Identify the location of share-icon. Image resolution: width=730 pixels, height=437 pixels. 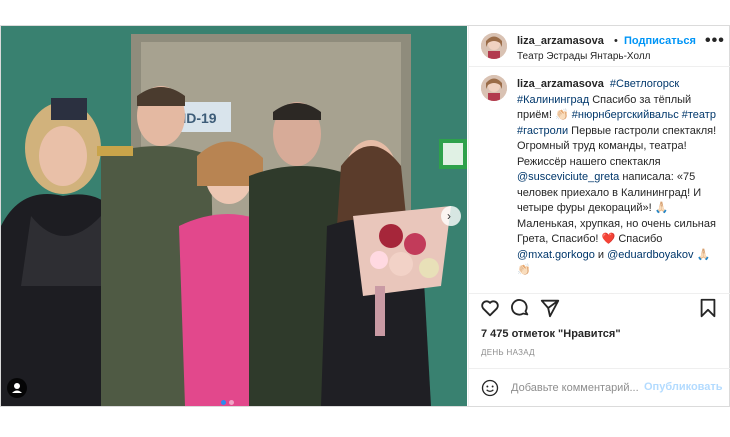
(550, 308).